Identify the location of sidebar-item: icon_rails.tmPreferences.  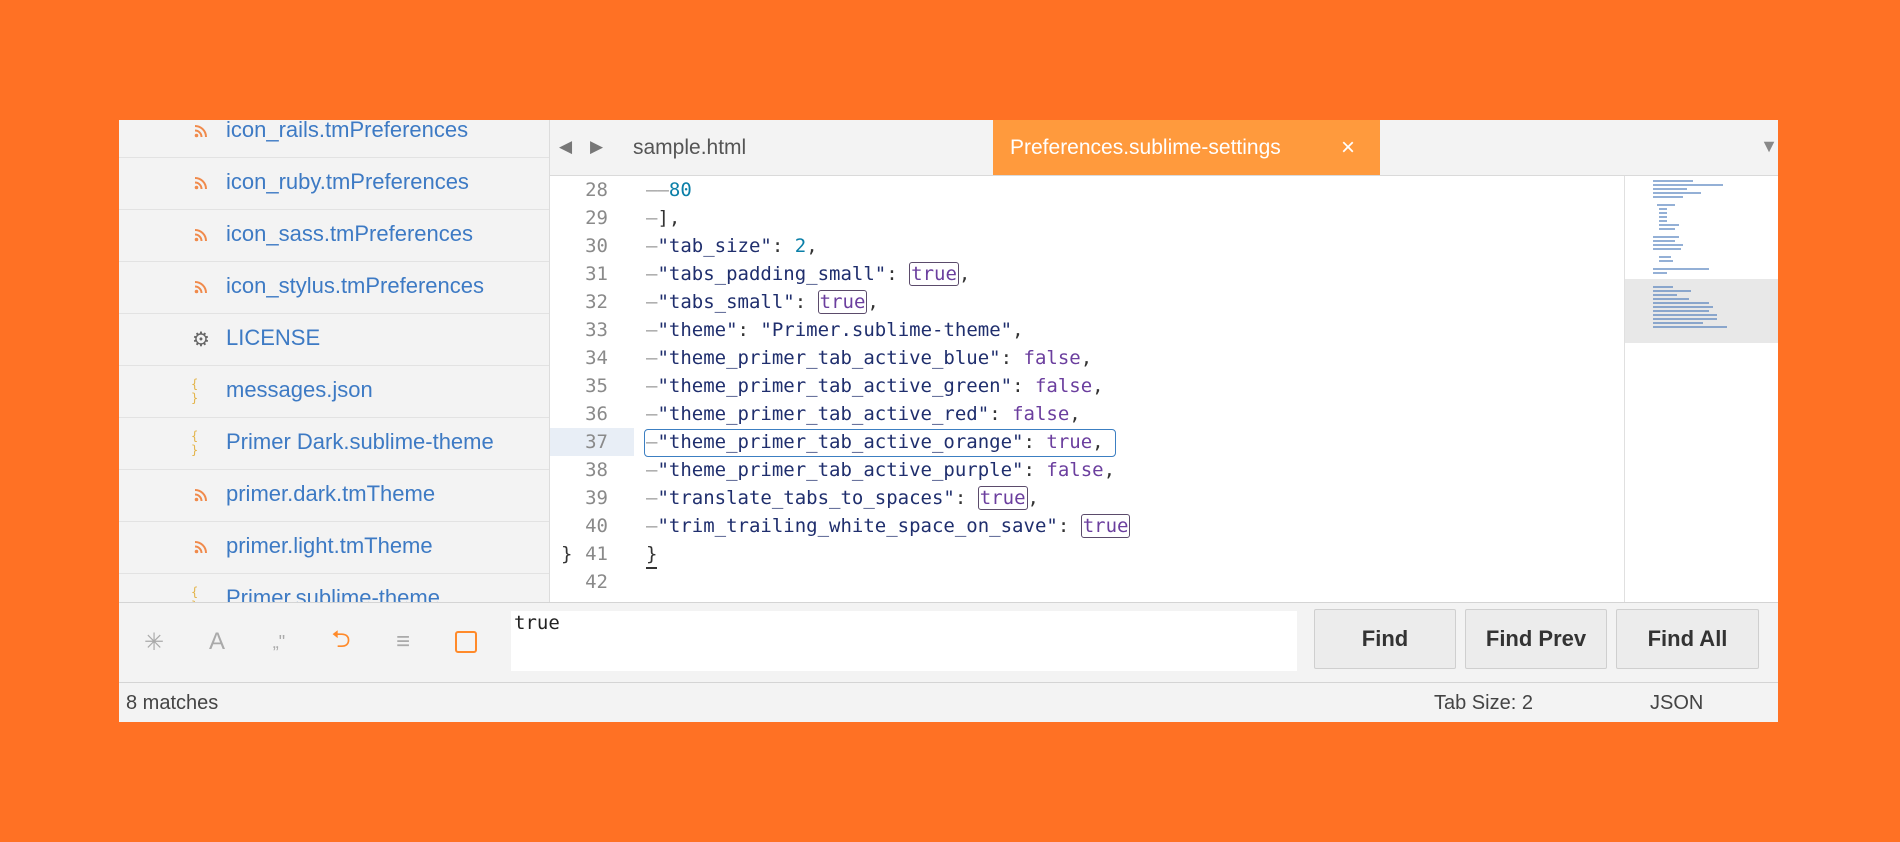
(334, 139).